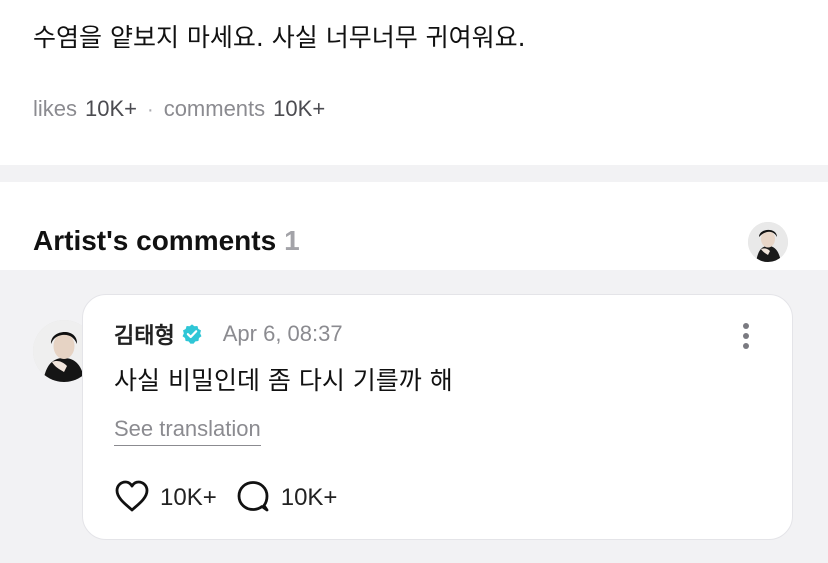 The image size is (828, 563). Describe the element at coordinates (144, 334) in the screenshot. I see `comment-author-name: 김태형` at that location.